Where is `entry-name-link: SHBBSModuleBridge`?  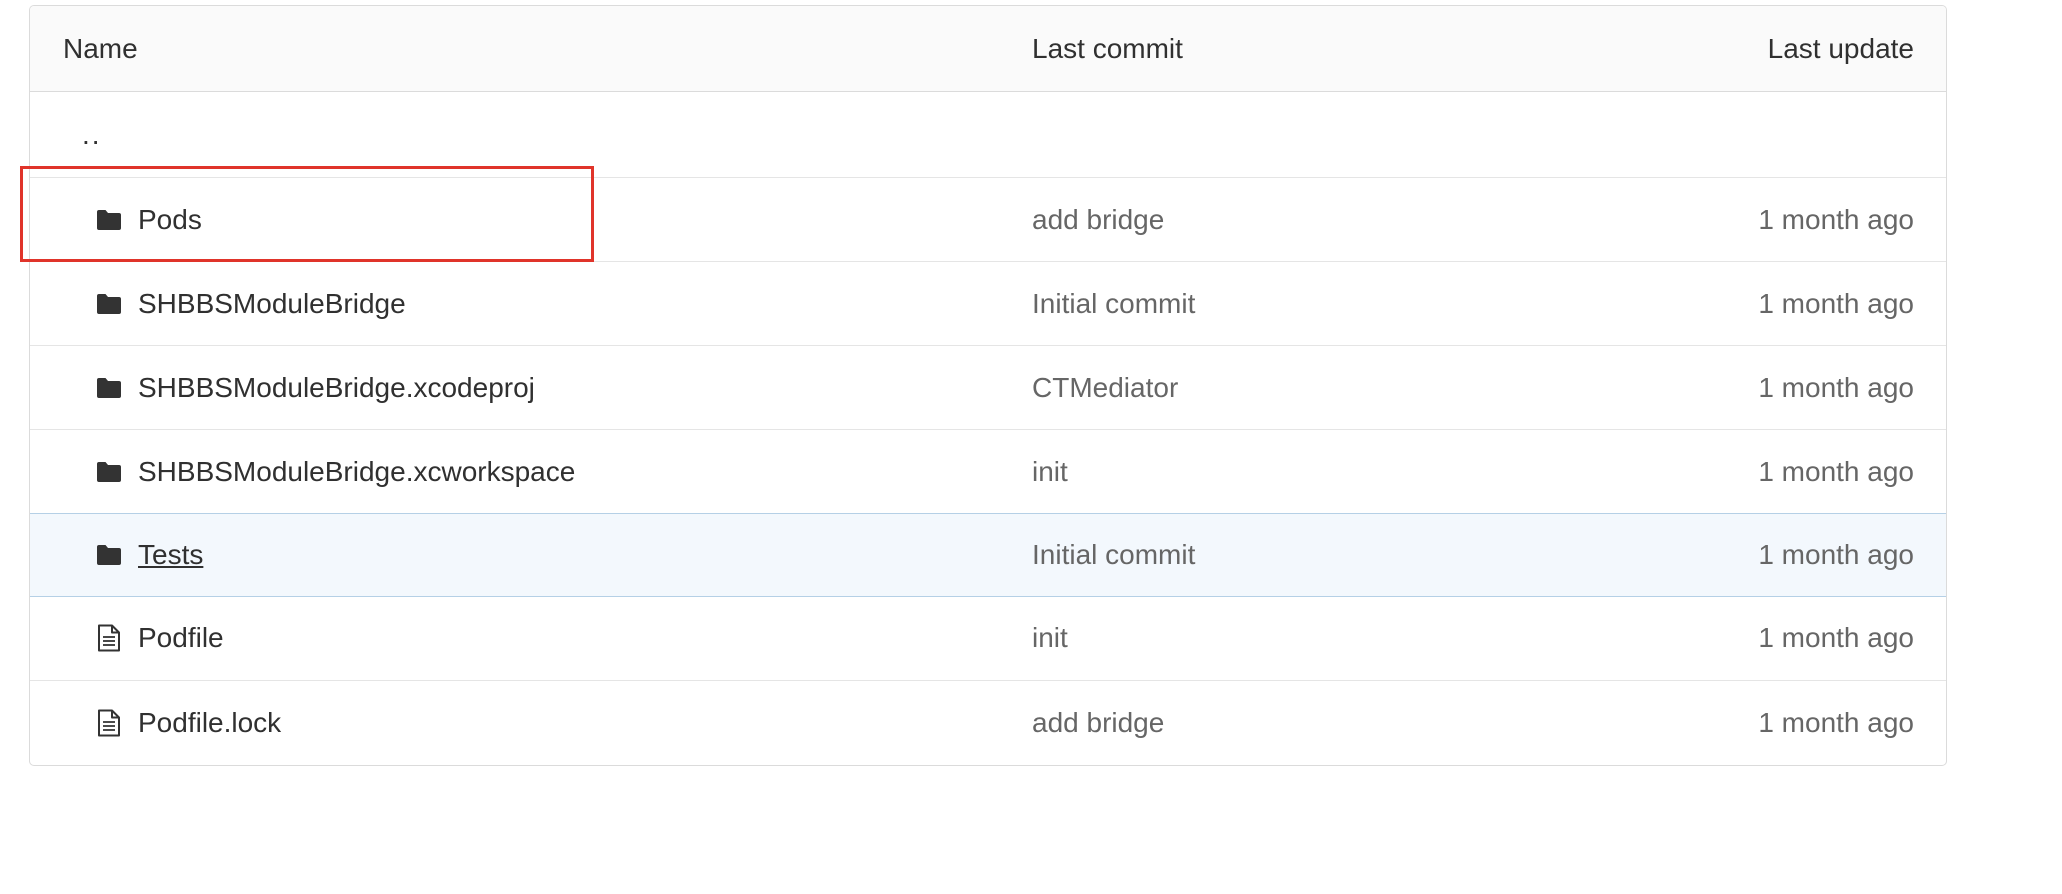 entry-name-link: SHBBSModuleBridge is located at coordinates (272, 304).